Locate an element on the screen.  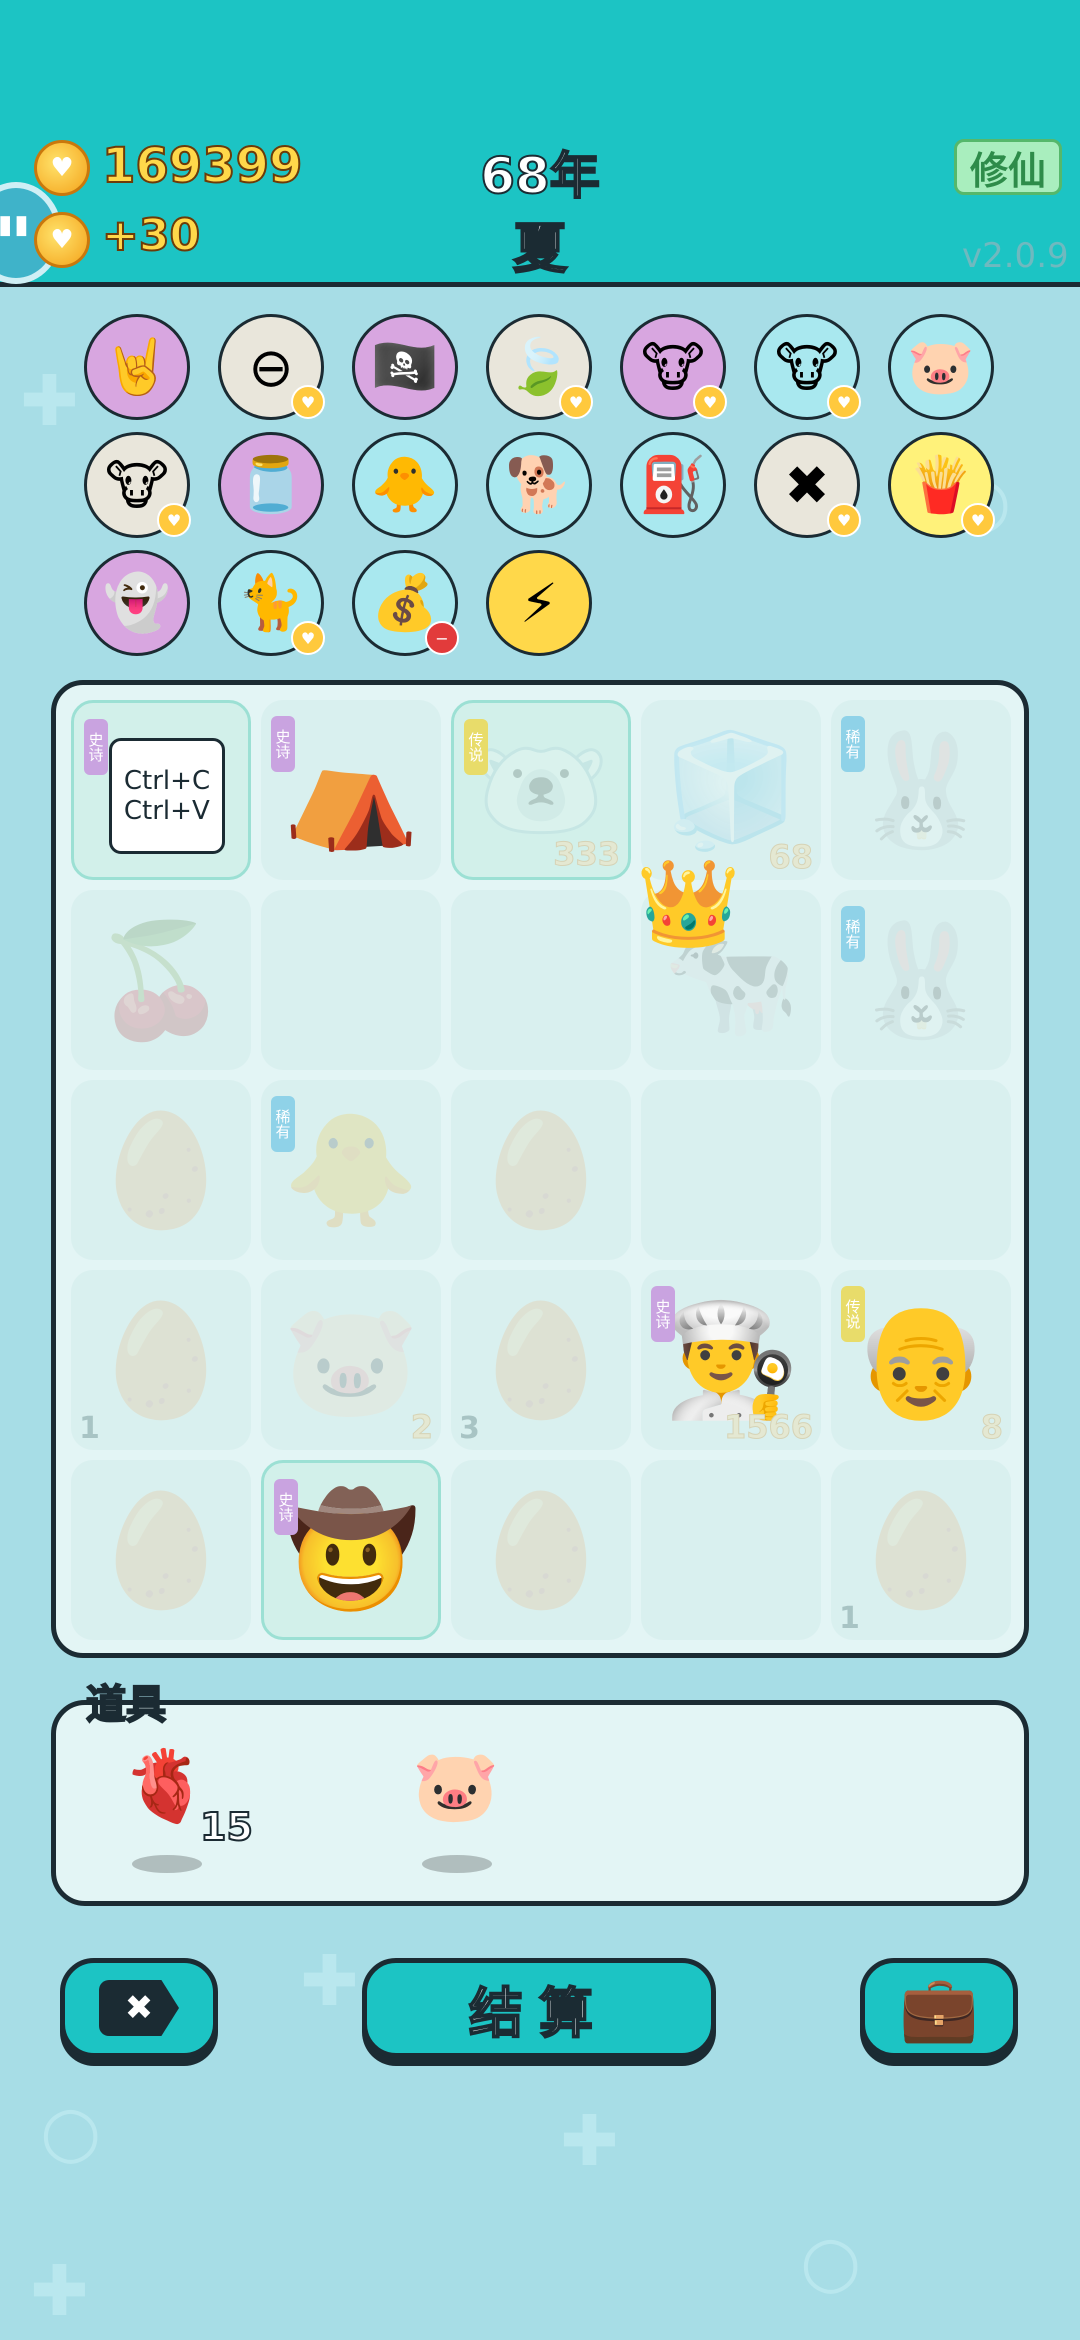
inventory-button: 💼 is located at coordinates (939, 2008).